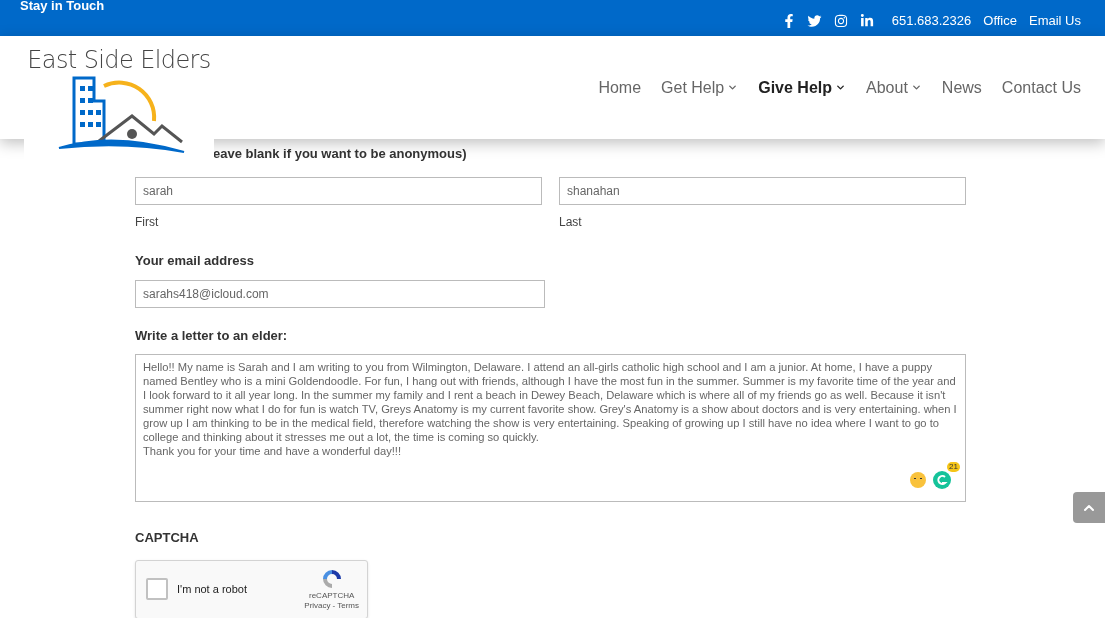 The width and height of the screenshot is (1105, 618). I want to click on name-label: eave blank if you want to be anonymous), so click(340, 154).